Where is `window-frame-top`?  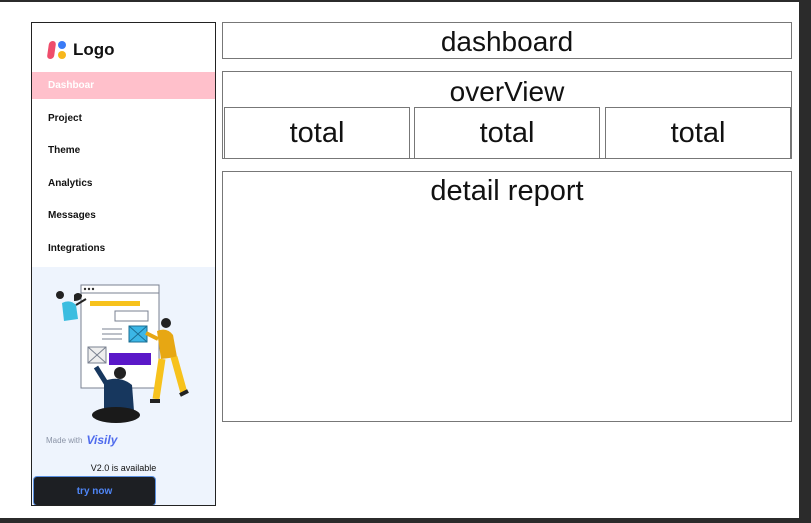
window-frame-top is located at coordinates (405, 1).